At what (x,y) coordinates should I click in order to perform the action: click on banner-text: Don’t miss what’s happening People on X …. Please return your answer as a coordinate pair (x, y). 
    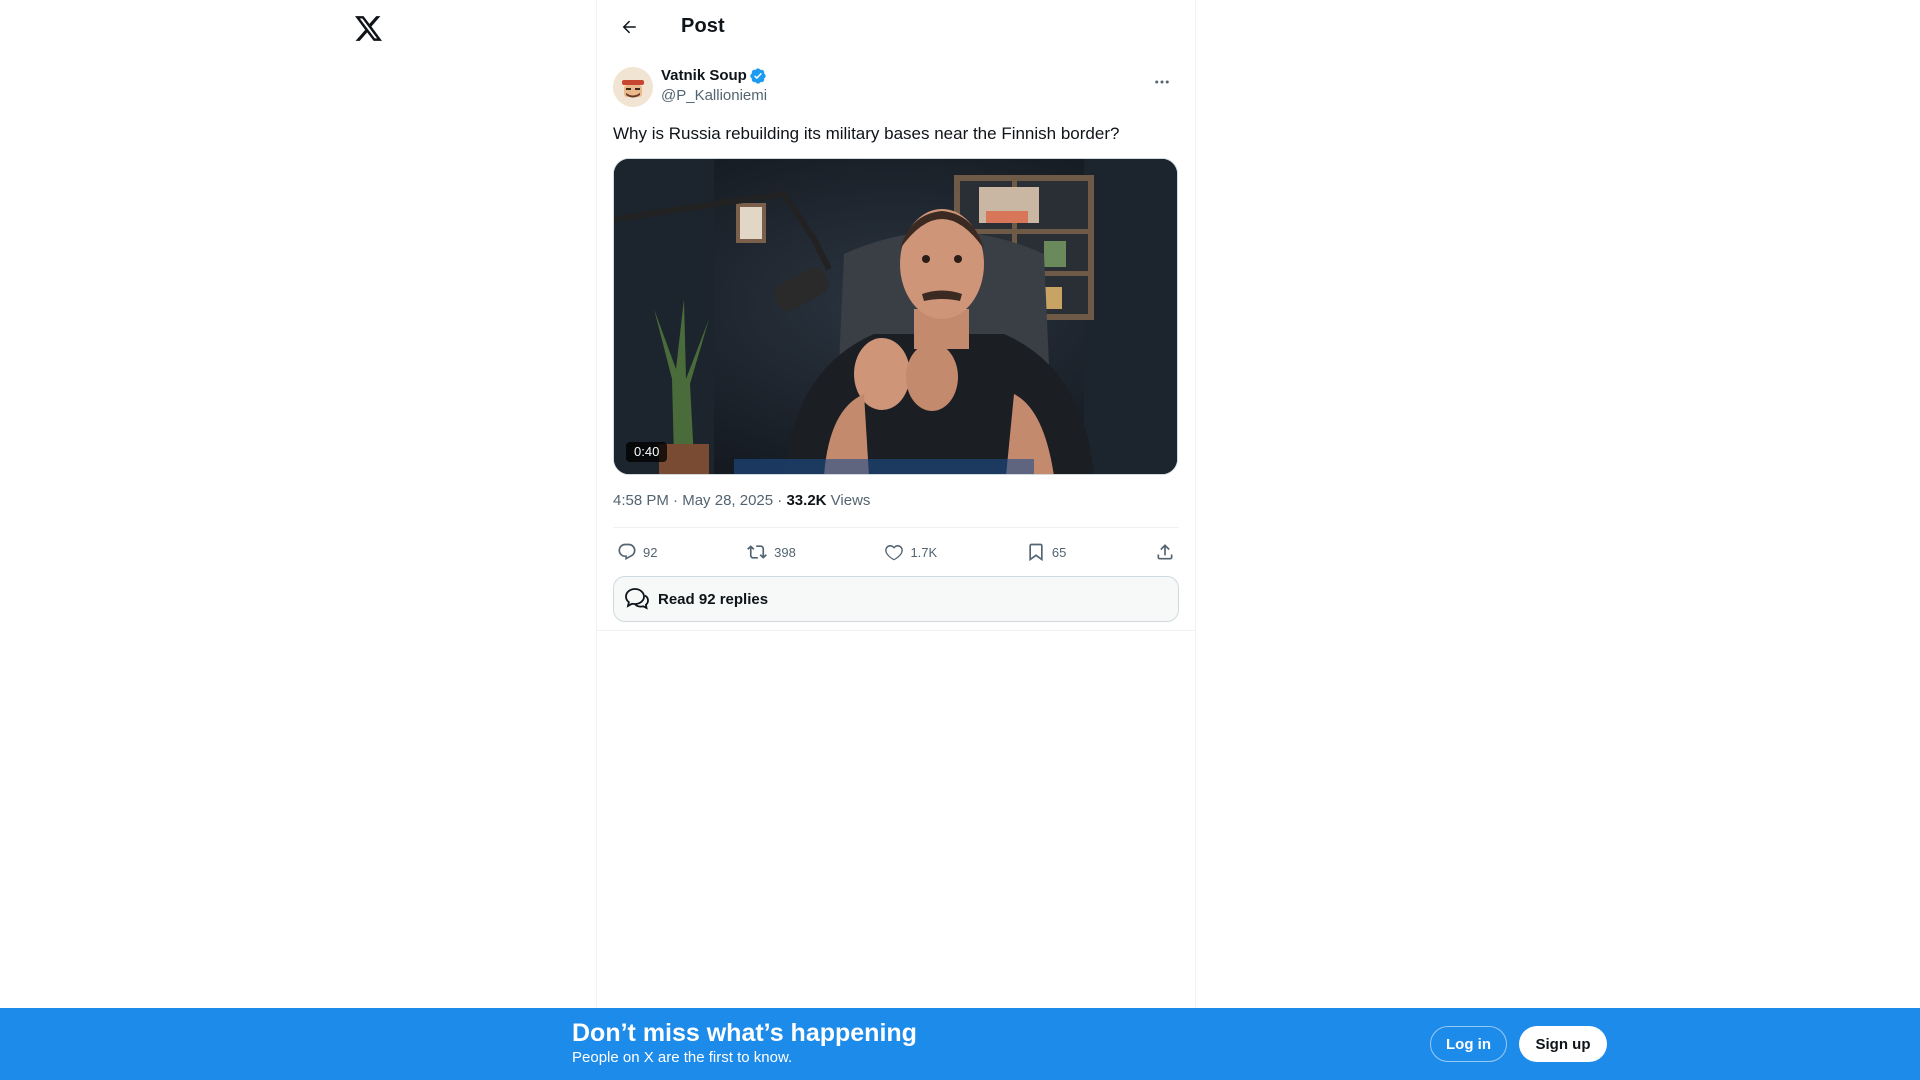
    Looking at the image, I should click on (744, 1043).